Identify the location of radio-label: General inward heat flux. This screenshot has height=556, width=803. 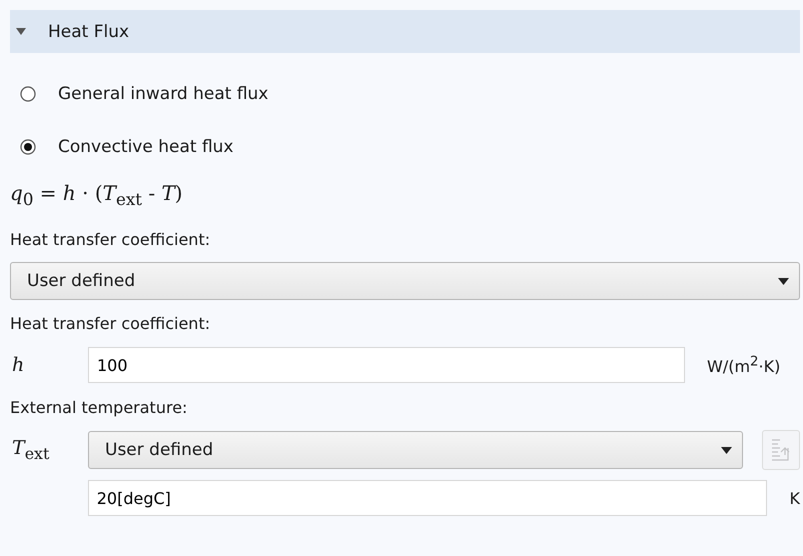
(163, 94).